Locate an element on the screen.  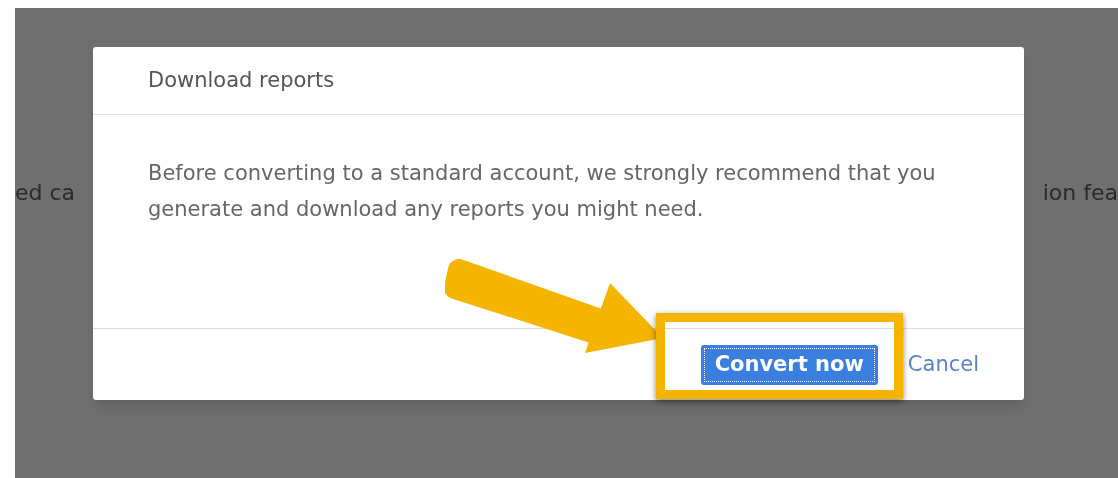
dialog-message: Before converting to a standard account, we strongly recommend that you generate and download any reports you might need. is located at coordinates (542, 191).